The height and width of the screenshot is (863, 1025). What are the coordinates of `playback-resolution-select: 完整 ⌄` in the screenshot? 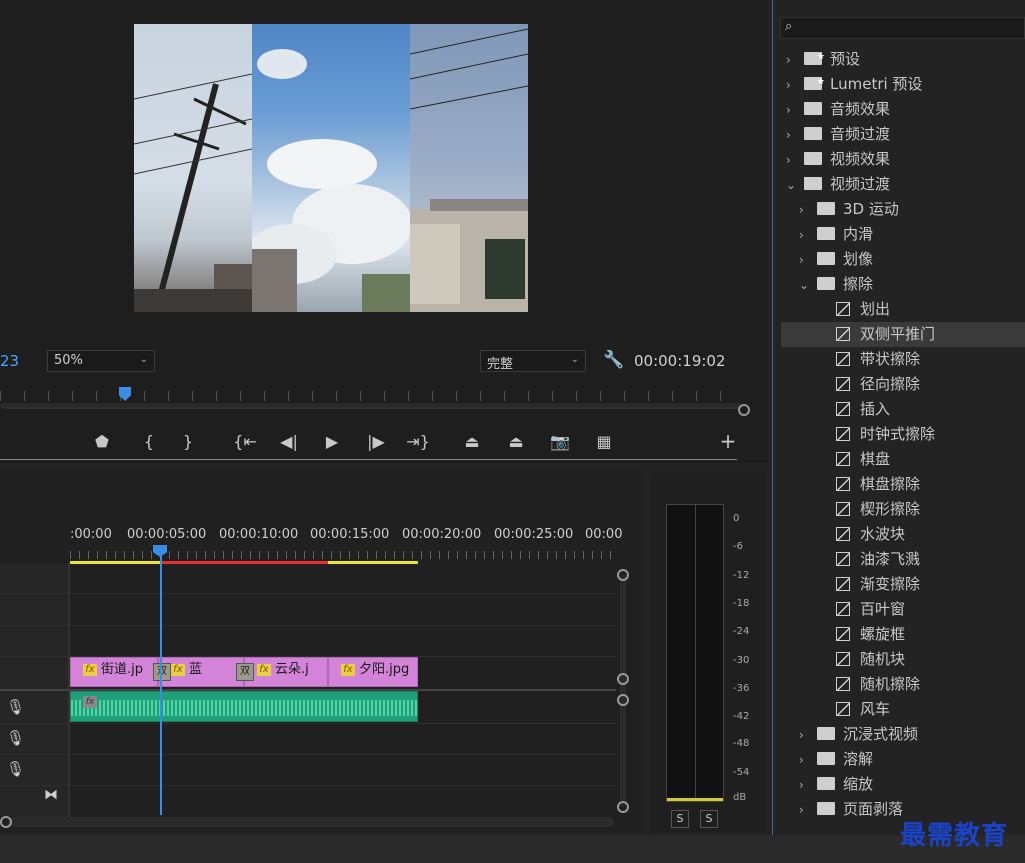 It's located at (533, 361).